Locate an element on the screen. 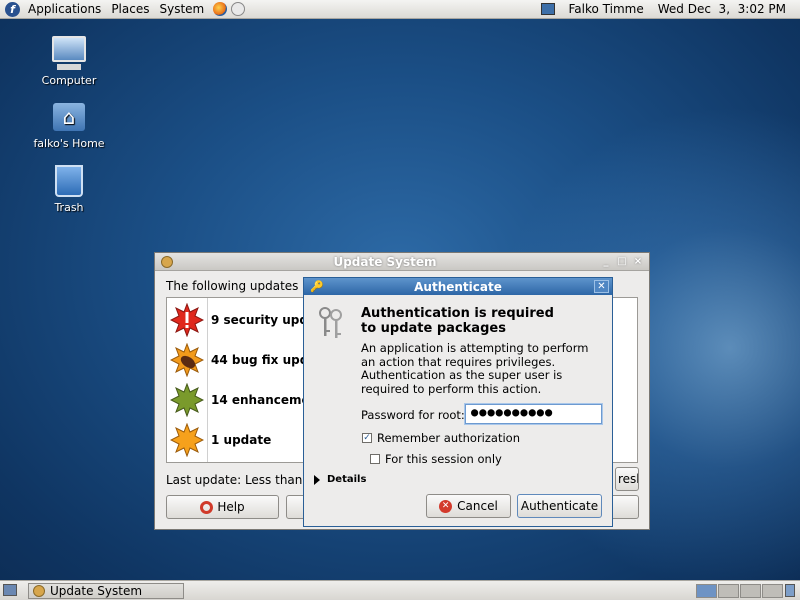 The height and width of the screenshot is (600, 800). taskbar-label: Update System is located at coordinates (96, 591).